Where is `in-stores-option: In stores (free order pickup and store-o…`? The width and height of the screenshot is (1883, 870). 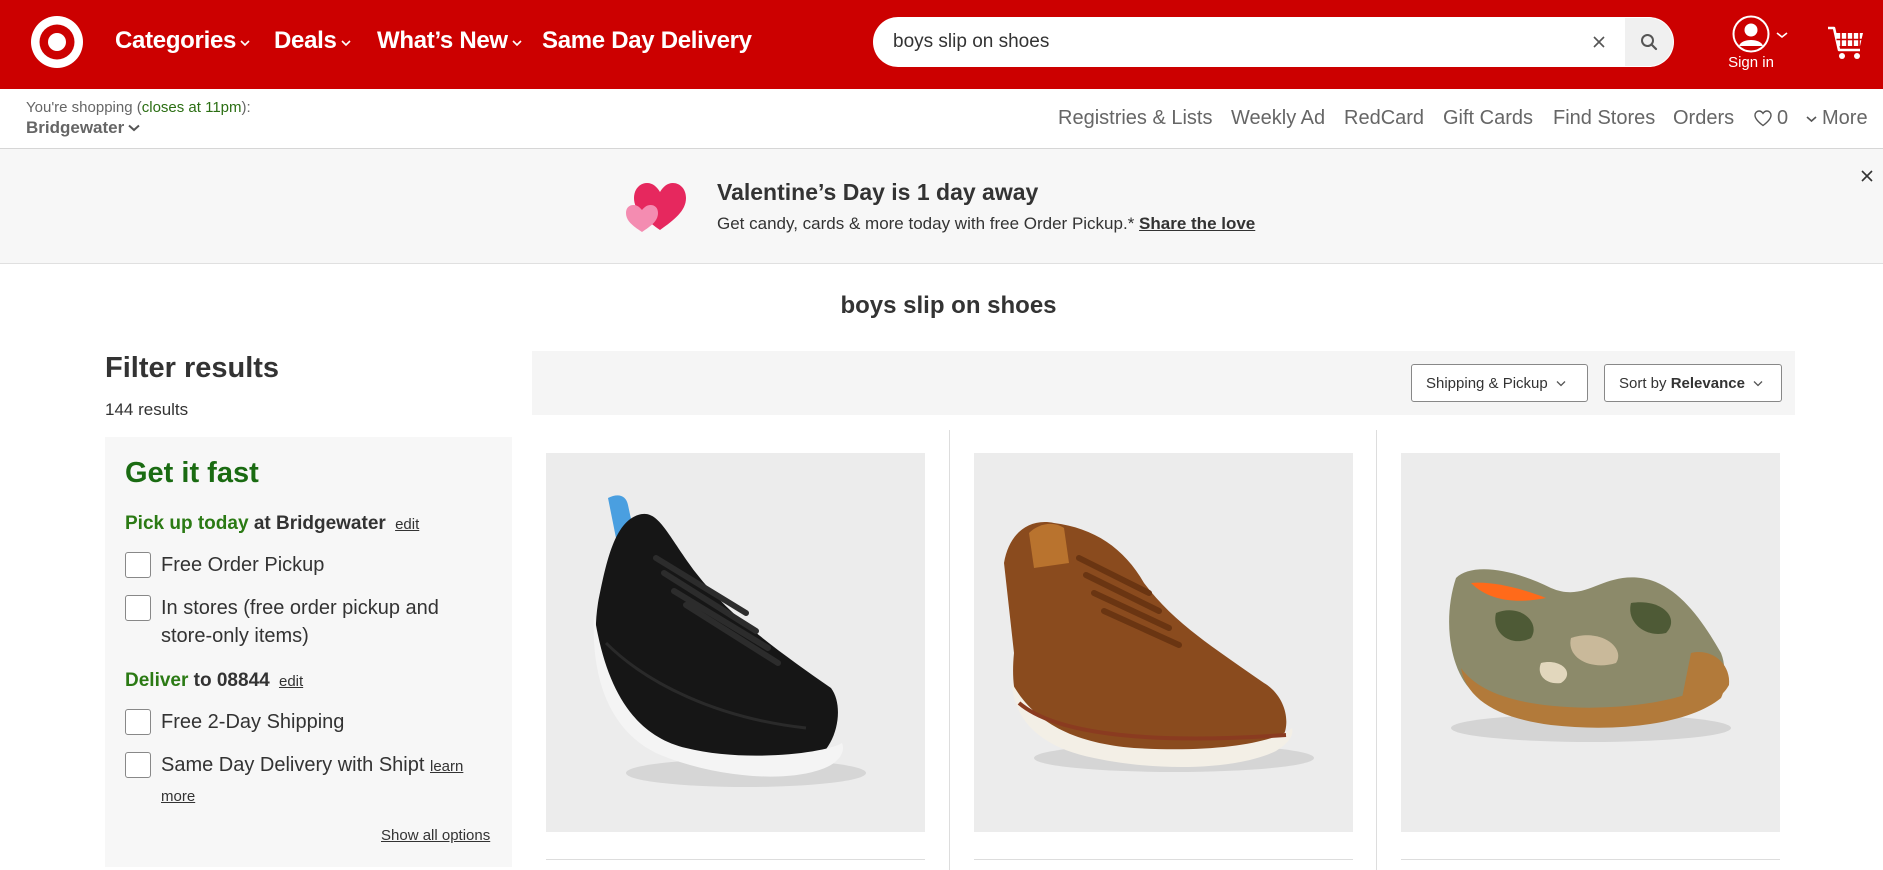 in-stores-option: In stores (free order pickup and store-o… is located at coordinates (310, 622).